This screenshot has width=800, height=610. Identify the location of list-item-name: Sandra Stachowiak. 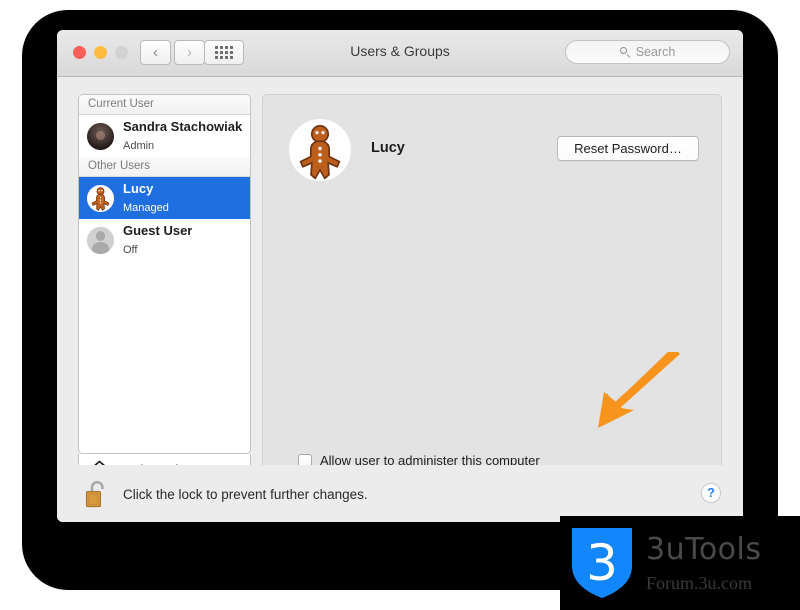
(183, 127).